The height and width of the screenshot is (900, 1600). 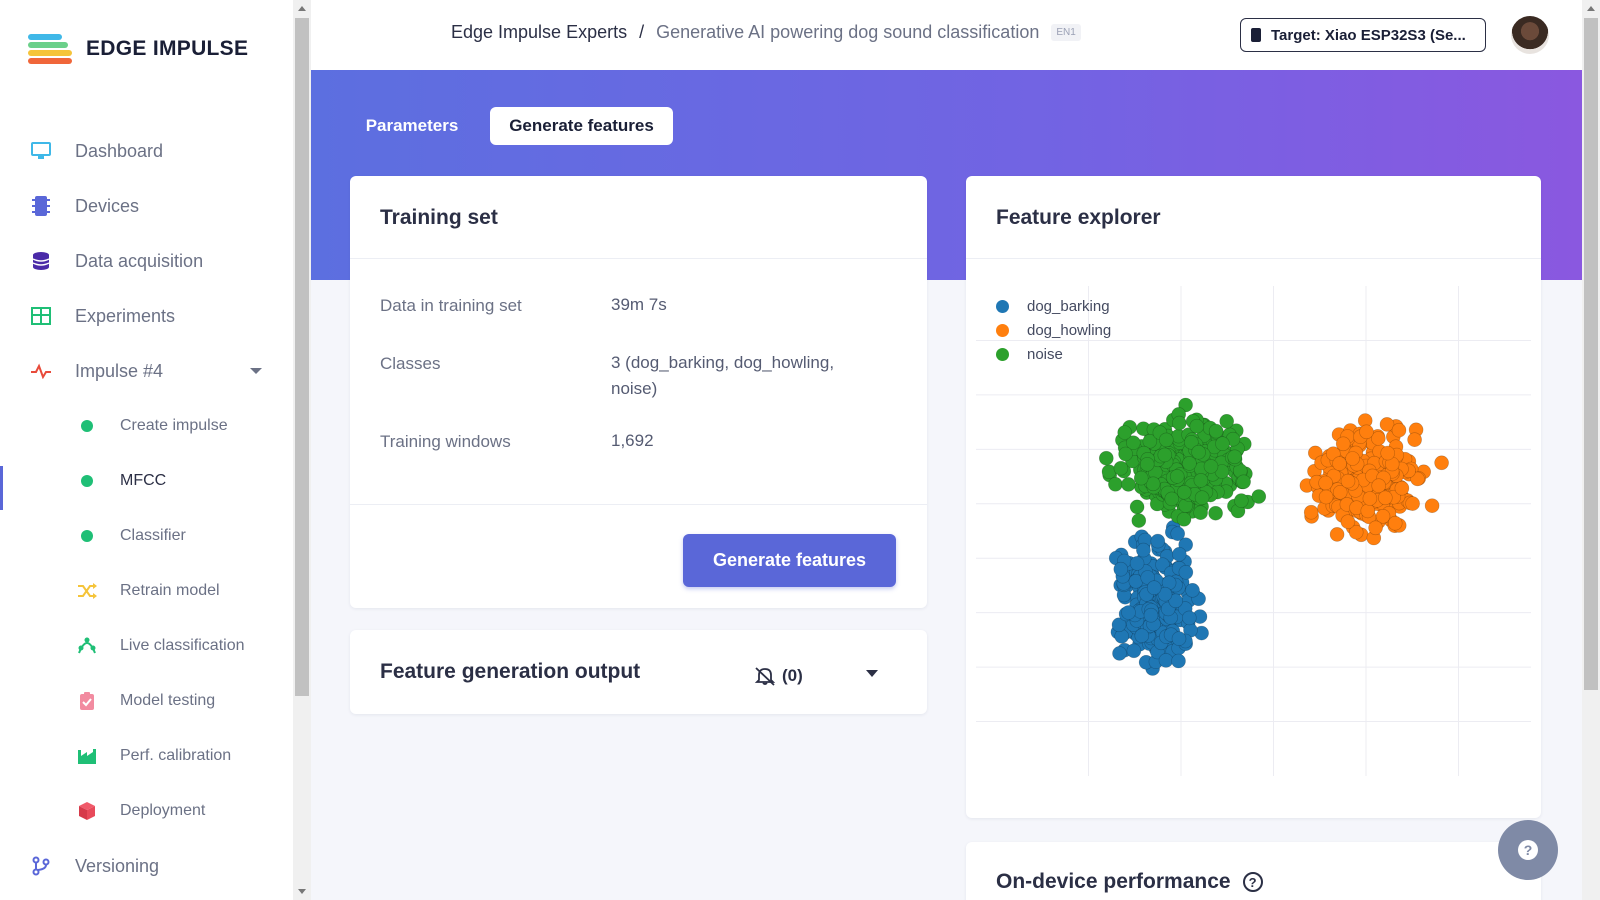 I want to click on sidebar-item-create-impulse: Create impulse, so click(x=146, y=426).